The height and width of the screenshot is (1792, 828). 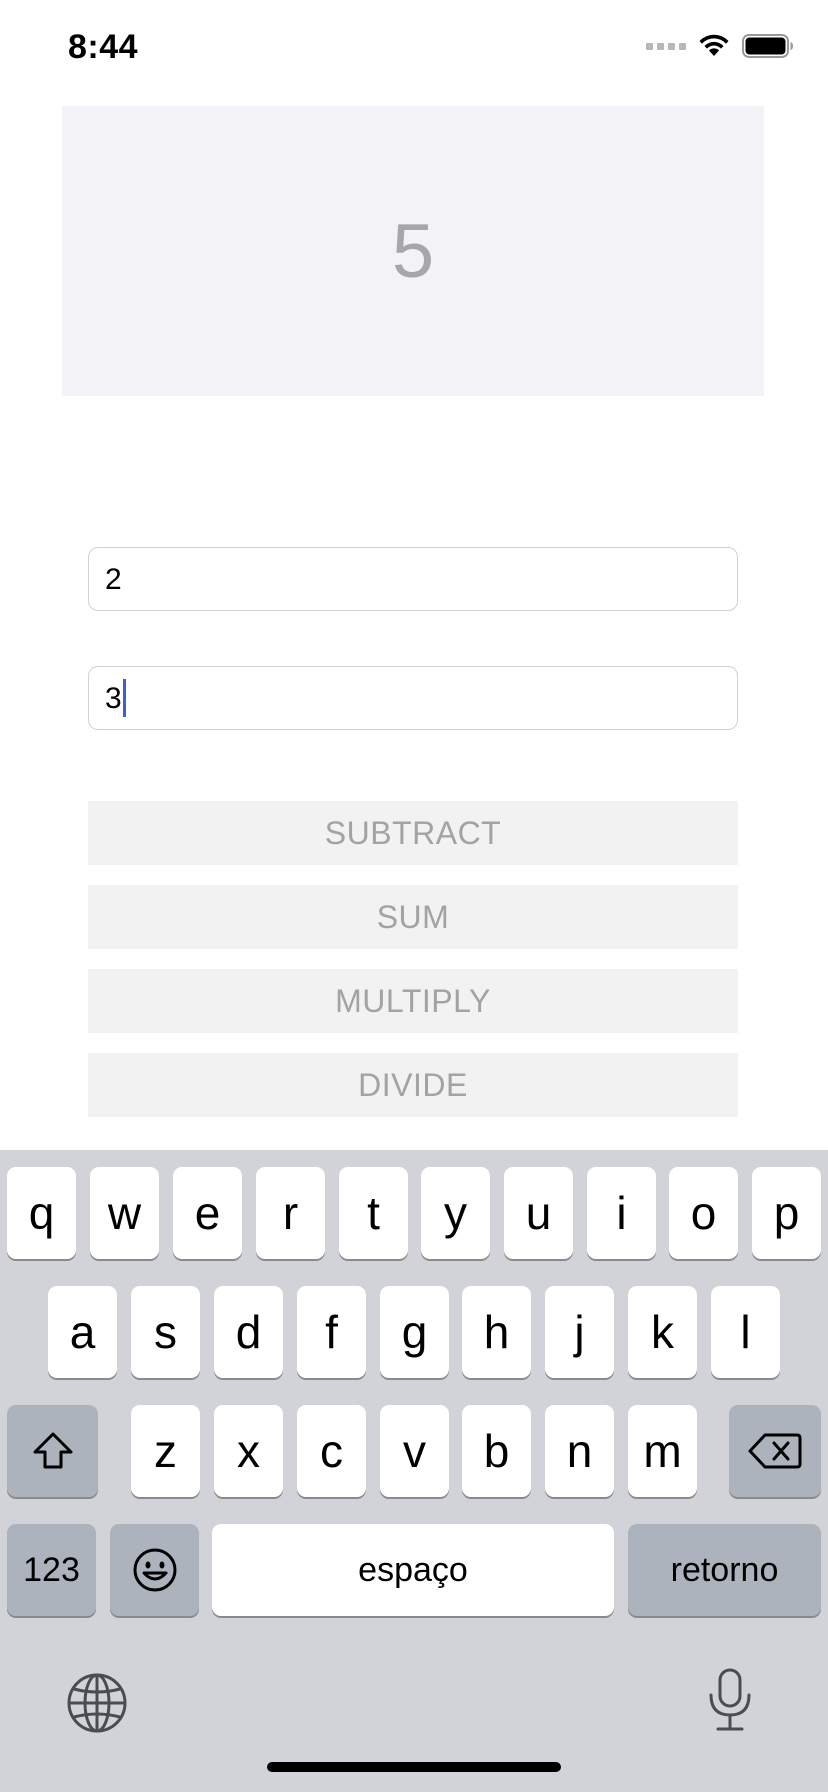 I want to click on space-key: espaço, so click(x=413, y=1570).